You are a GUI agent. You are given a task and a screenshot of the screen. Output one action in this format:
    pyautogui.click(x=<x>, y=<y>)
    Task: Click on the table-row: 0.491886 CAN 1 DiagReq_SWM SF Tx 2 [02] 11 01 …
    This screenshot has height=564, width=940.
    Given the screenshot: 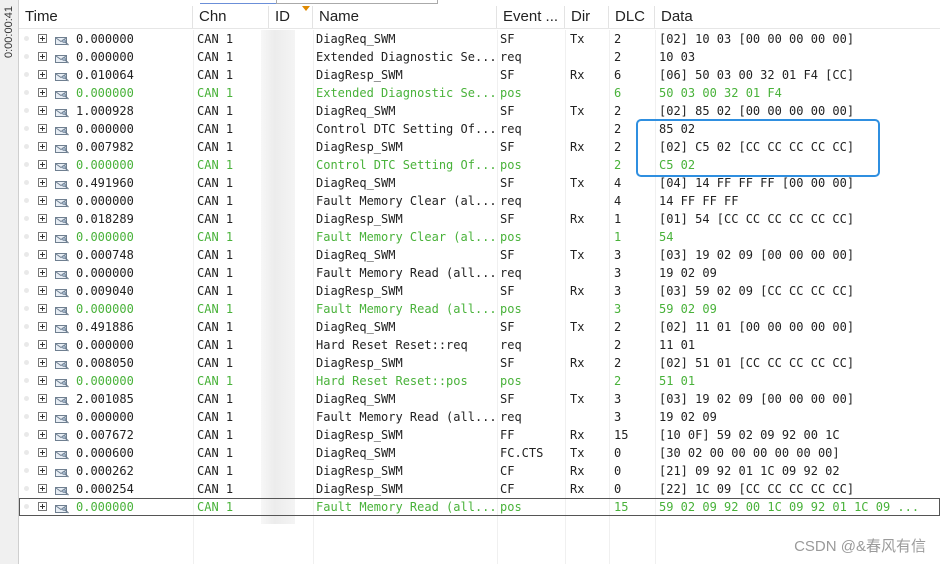 What is the action you would take?
    pyautogui.click(x=479, y=327)
    